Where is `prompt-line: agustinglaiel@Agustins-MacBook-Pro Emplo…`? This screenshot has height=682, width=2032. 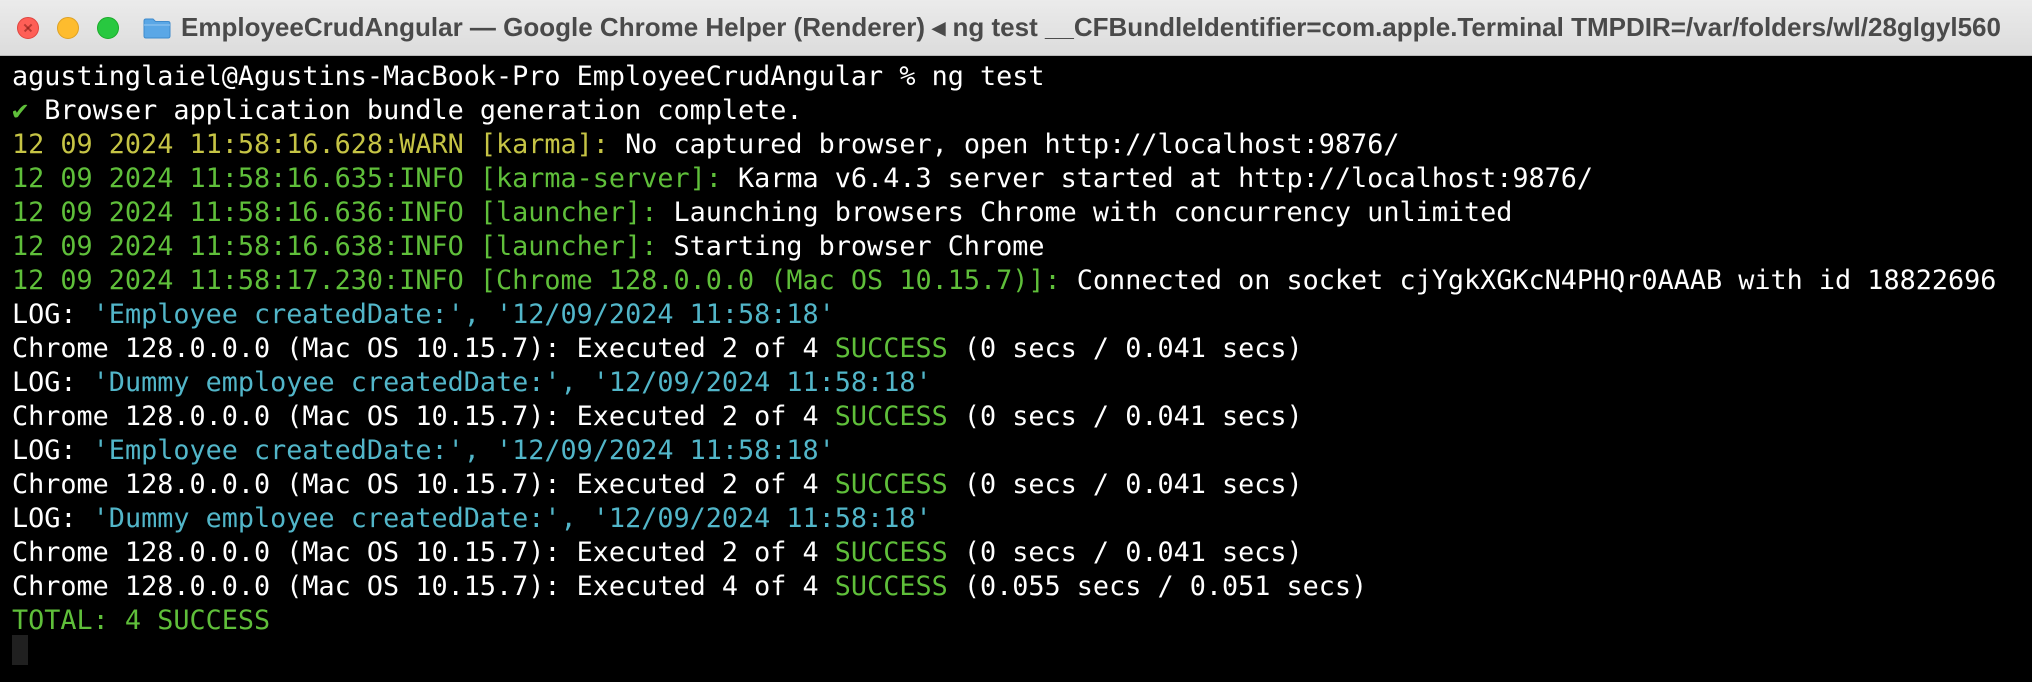 prompt-line: agustinglaiel@Agustins-MacBook-Pro Emplo… is located at coordinates (528, 76).